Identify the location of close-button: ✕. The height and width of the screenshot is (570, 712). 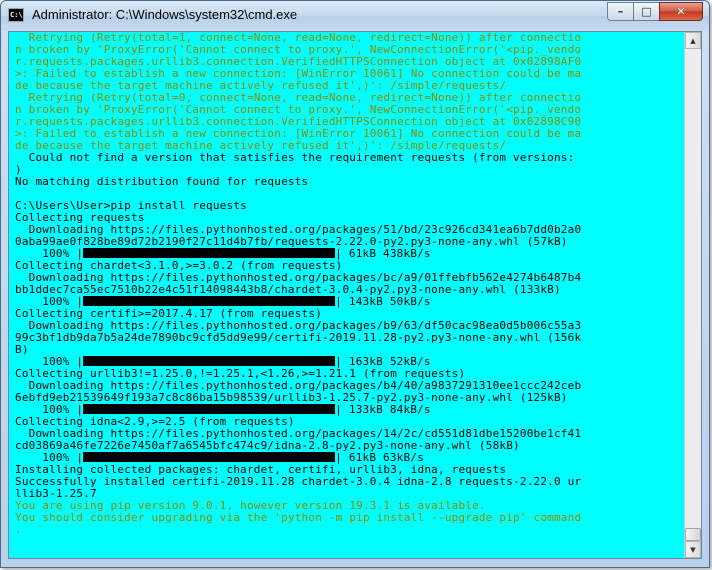
(681, 11).